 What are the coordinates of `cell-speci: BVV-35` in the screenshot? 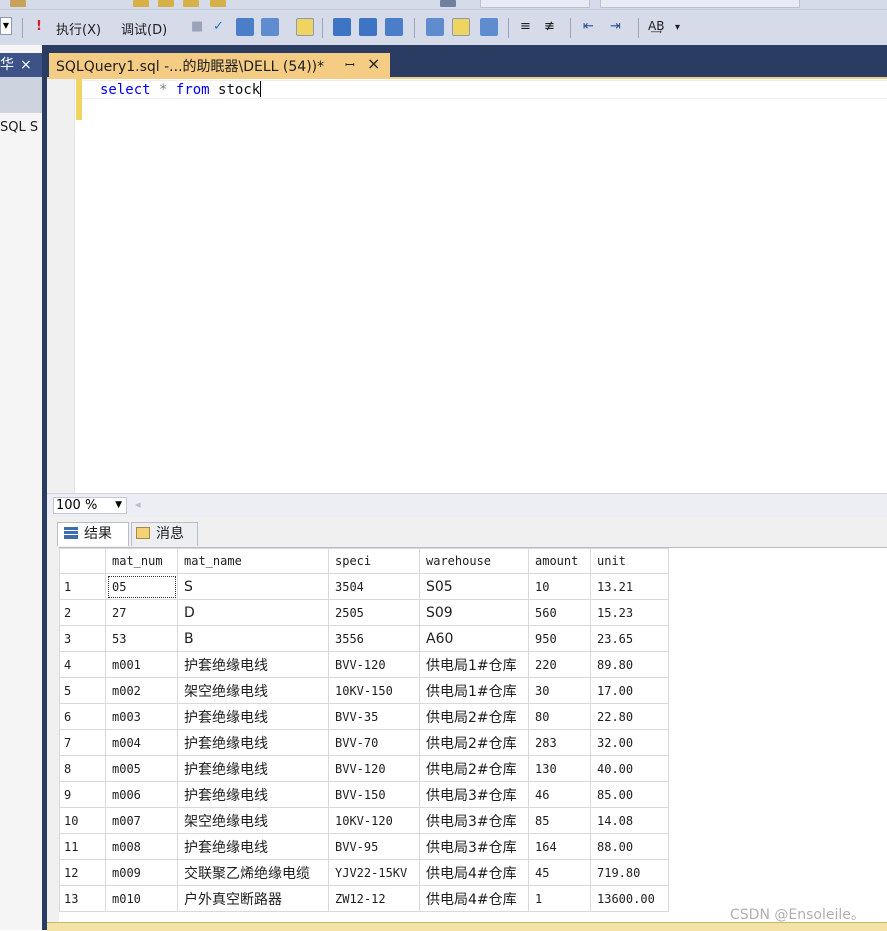 It's located at (374, 716).